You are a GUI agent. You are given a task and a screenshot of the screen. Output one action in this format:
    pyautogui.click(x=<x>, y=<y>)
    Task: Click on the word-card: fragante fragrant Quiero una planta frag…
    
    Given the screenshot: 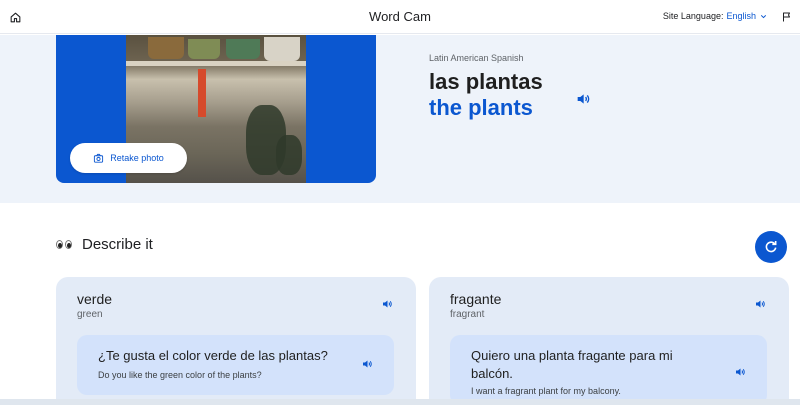 What is the action you would take?
    pyautogui.click(x=609, y=341)
    